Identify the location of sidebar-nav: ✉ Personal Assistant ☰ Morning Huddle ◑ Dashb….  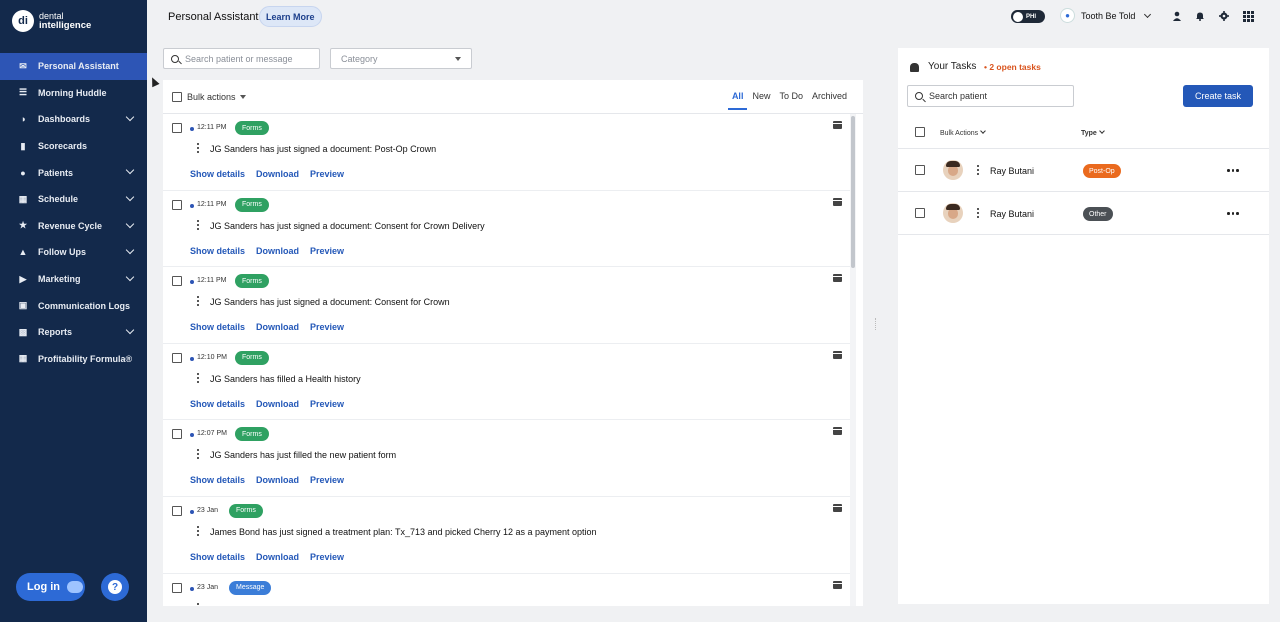
(73, 212).